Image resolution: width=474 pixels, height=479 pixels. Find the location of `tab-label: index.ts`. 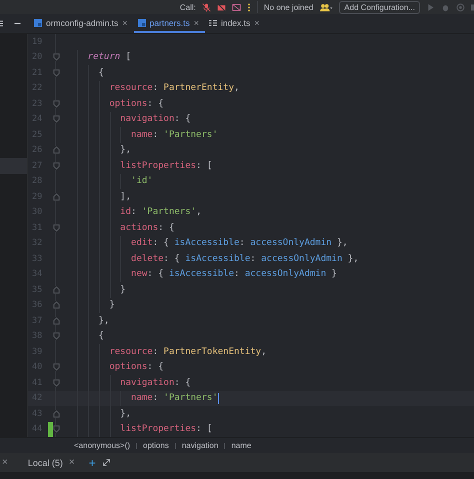

tab-label: index.ts is located at coordinates (235, 23).